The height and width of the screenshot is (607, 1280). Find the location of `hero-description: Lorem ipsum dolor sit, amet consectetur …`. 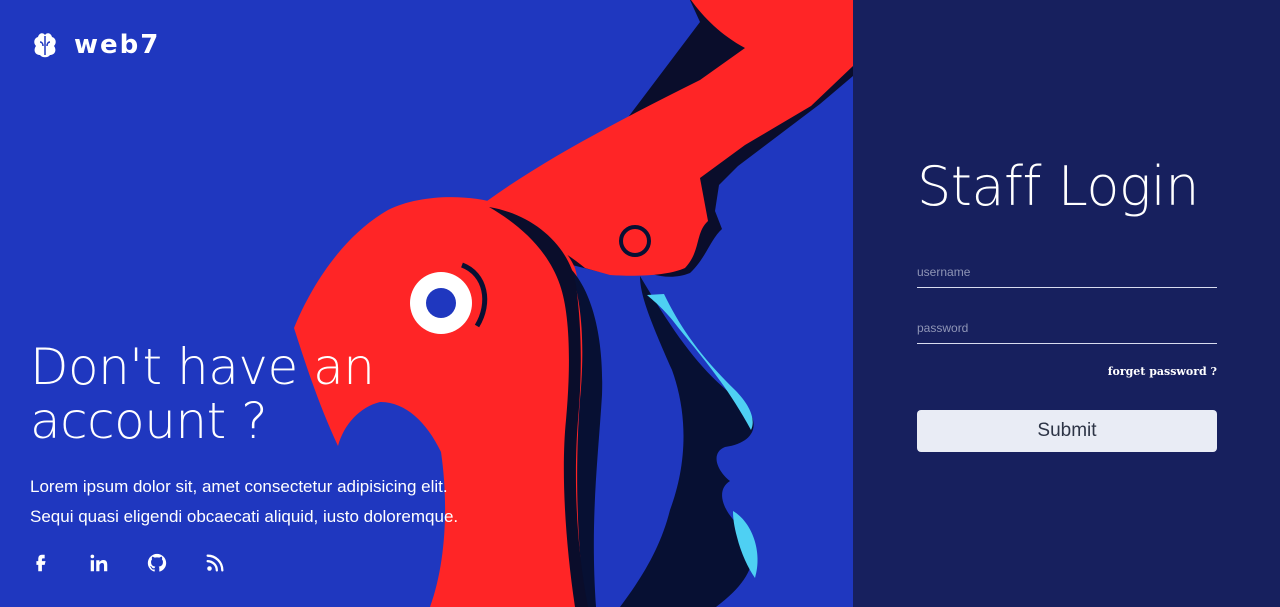

hero-description: Lorem ipsum dolor sit, amet consectetur … is located at coordinates (265, 502).